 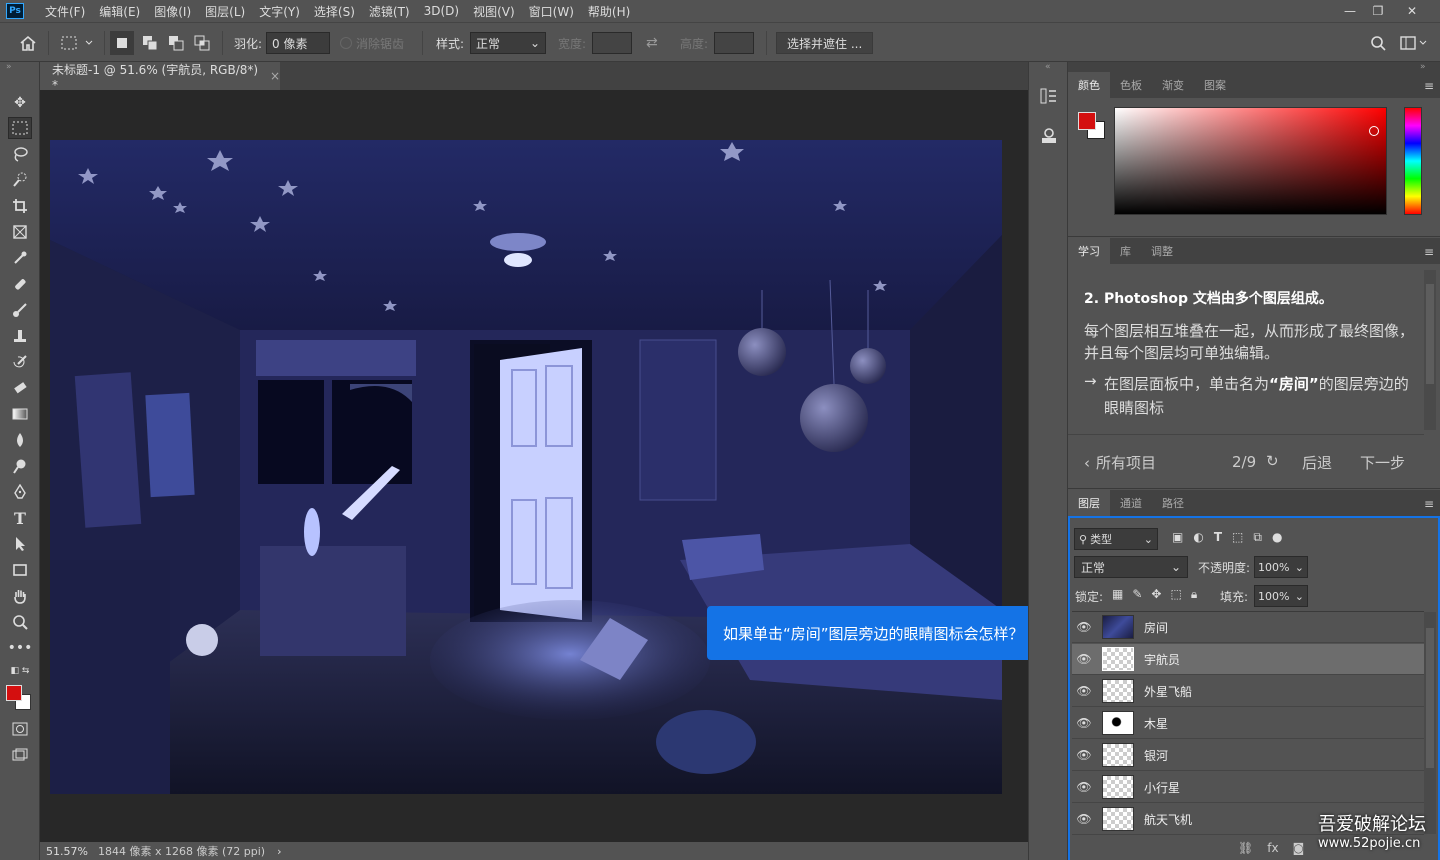 What do you see at coordinates (1272, 461) in the screenshot?
I see `refresh-icon: ↻` at bounding box center [1272, 461].